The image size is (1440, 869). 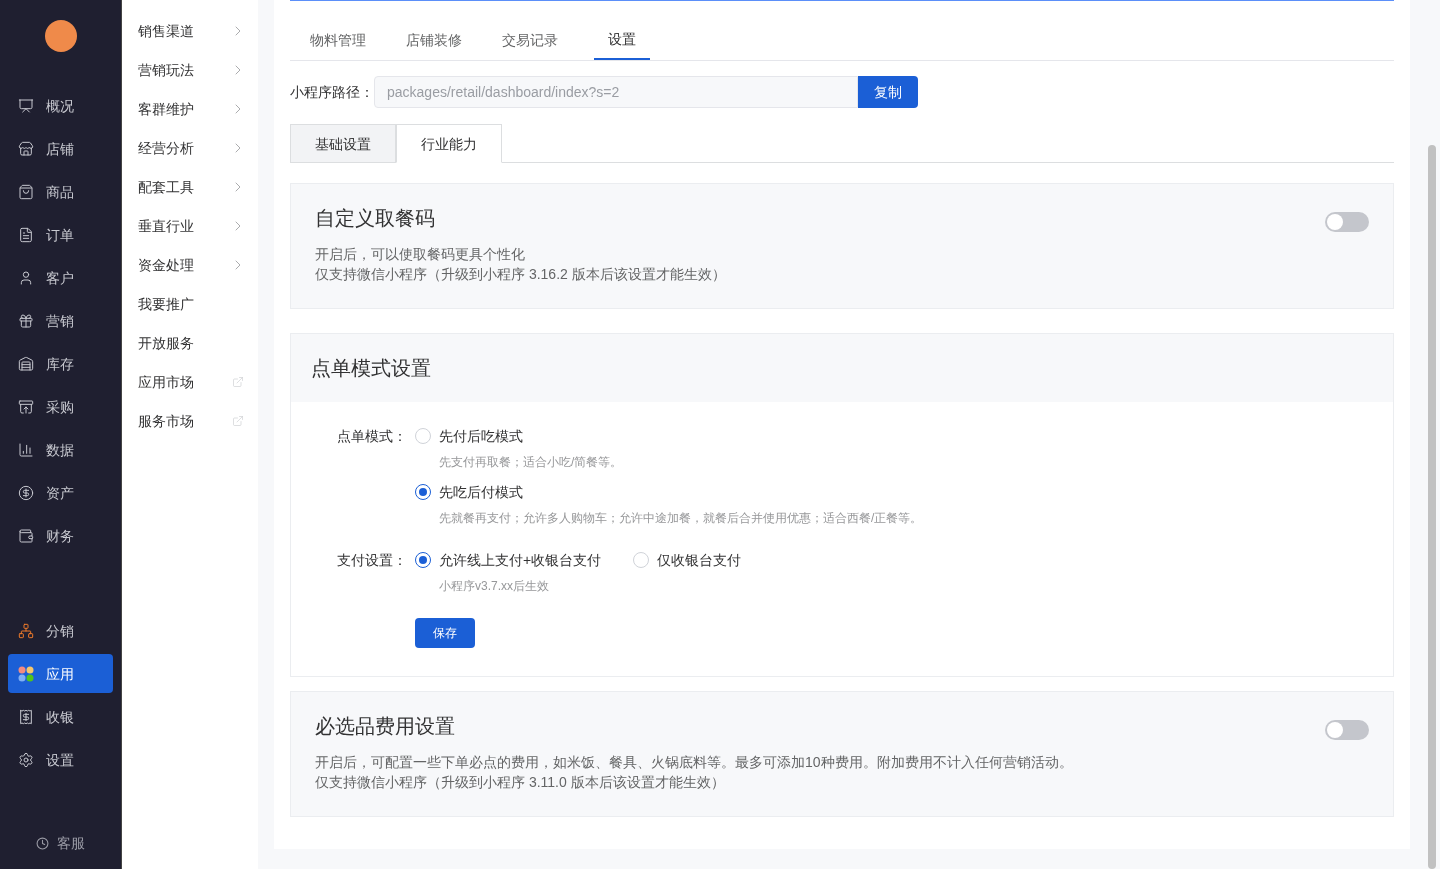 What do you see at coordinates (60, 105) in the screenshot?
I see `nav-item: 概况` at bounding box center [60, 105].